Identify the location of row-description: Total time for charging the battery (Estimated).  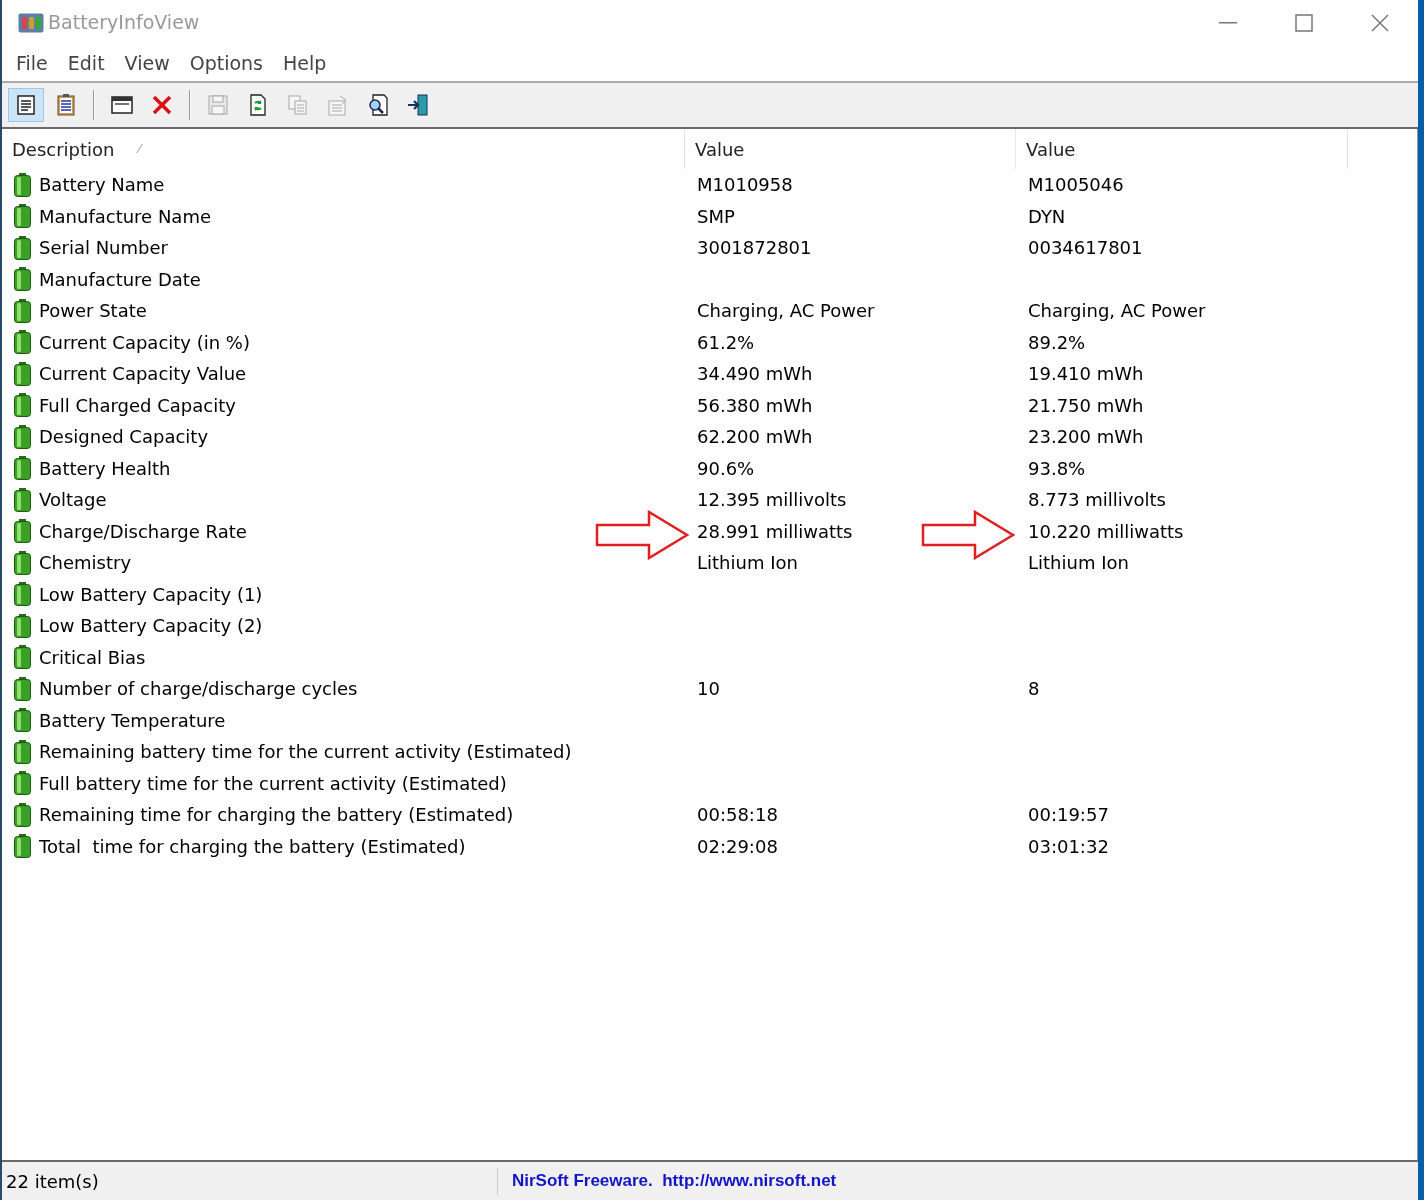
(252, 846).